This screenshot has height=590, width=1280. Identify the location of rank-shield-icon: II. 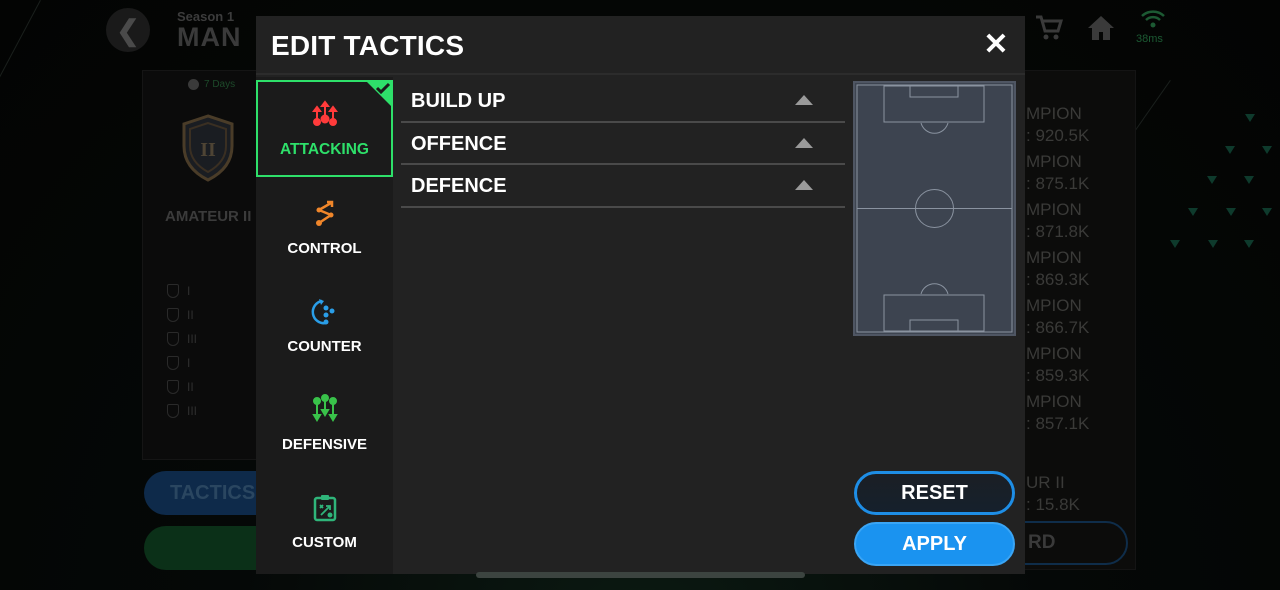
(208, 148).